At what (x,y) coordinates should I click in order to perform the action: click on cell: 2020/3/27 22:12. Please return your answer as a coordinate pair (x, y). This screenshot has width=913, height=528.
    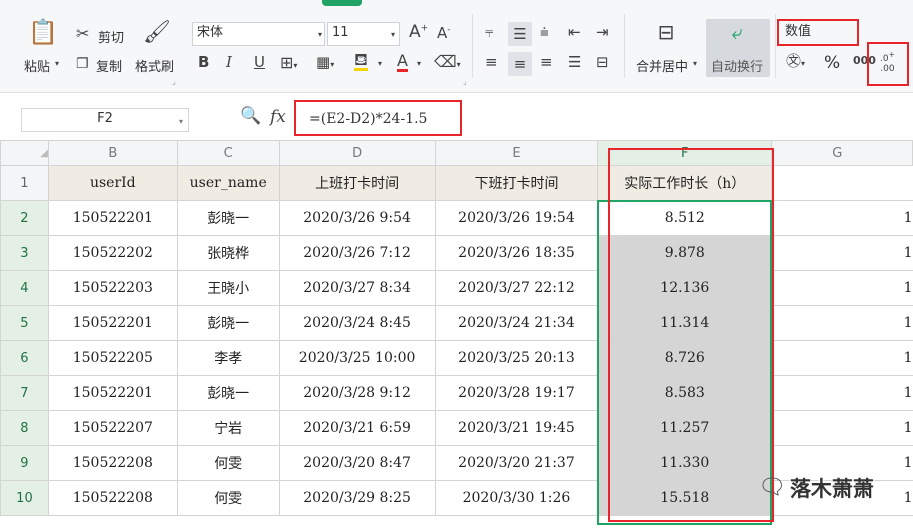
    Looking at the image, I should click on (516, 288).